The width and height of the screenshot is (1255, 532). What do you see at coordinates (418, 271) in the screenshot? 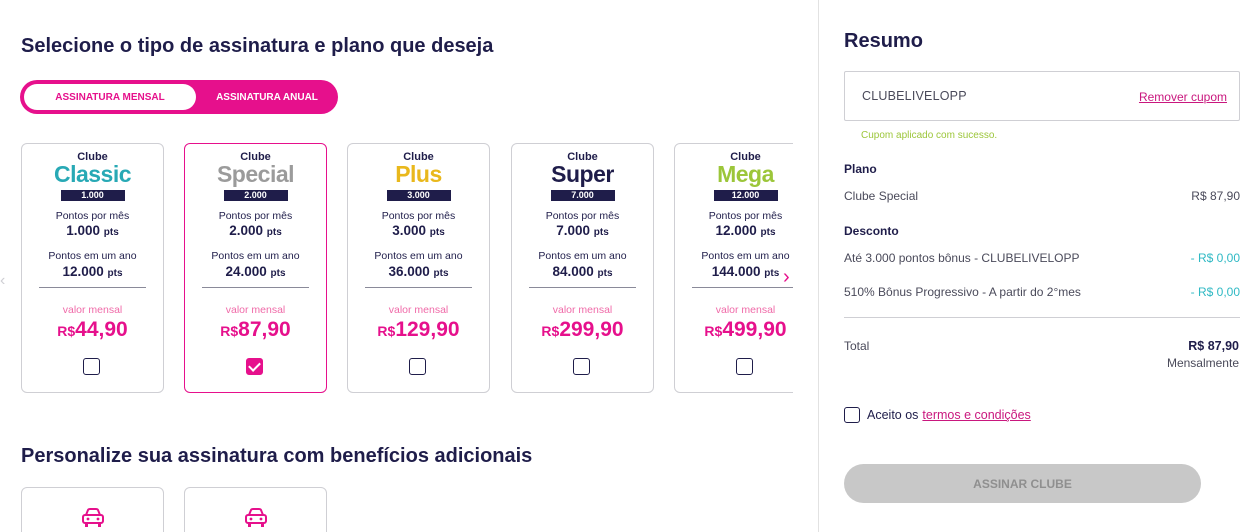
I see `points-per-year-value: 36.000 pts` at bounding box center [418, 271].